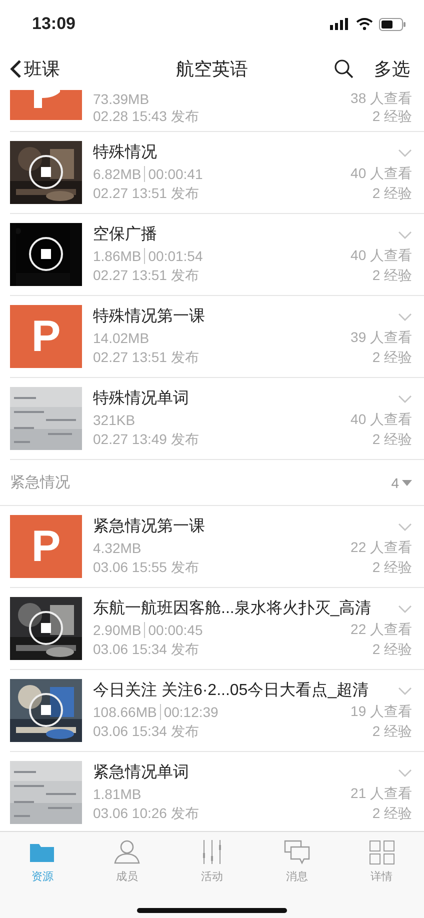  I want to click on view-count: 19 人查看, so click(381, 712).